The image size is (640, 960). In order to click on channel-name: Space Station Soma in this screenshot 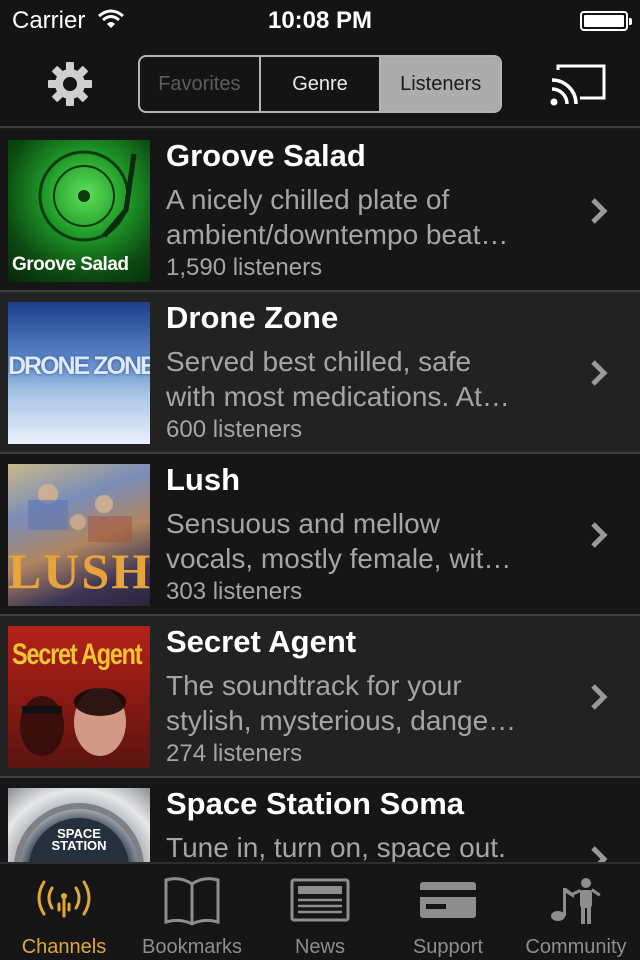, I will do `click(315, 803)`.